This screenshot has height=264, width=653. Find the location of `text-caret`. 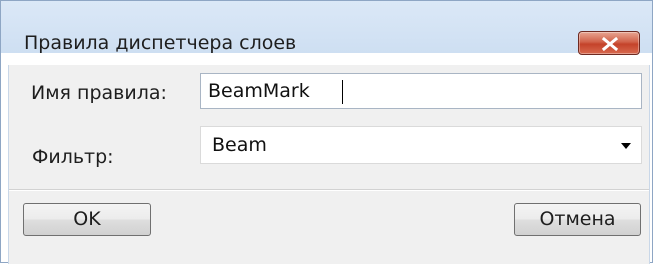

text-caret is located at coordinates (342, 92).